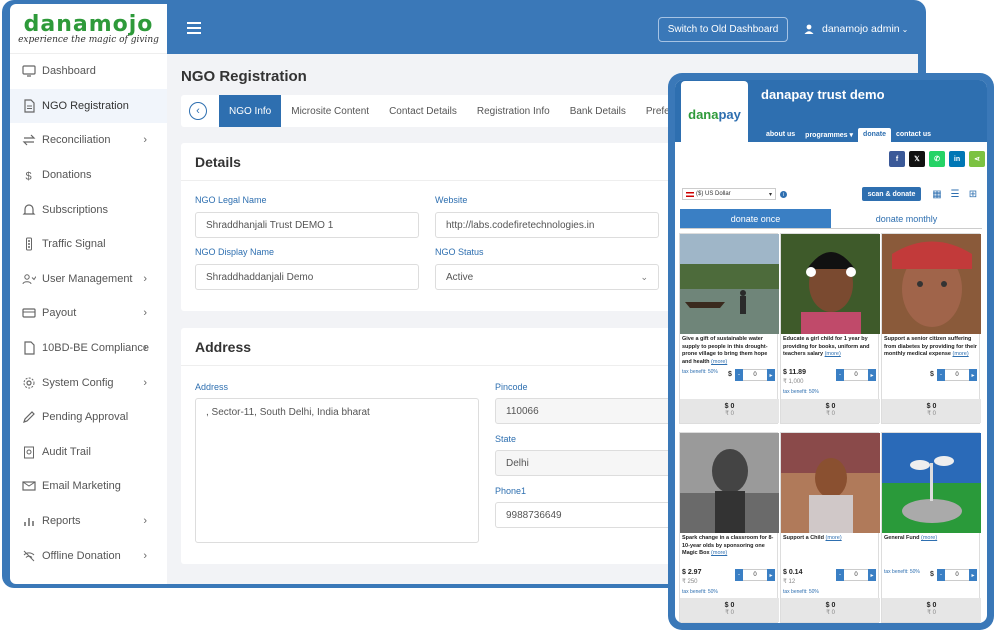 The width and height of the screenshot is (994, 630). Describe the element at coordinates (88, 417) in the screenshot. I see `sidebar-item-pending-approval: Pending Approval` at that location.